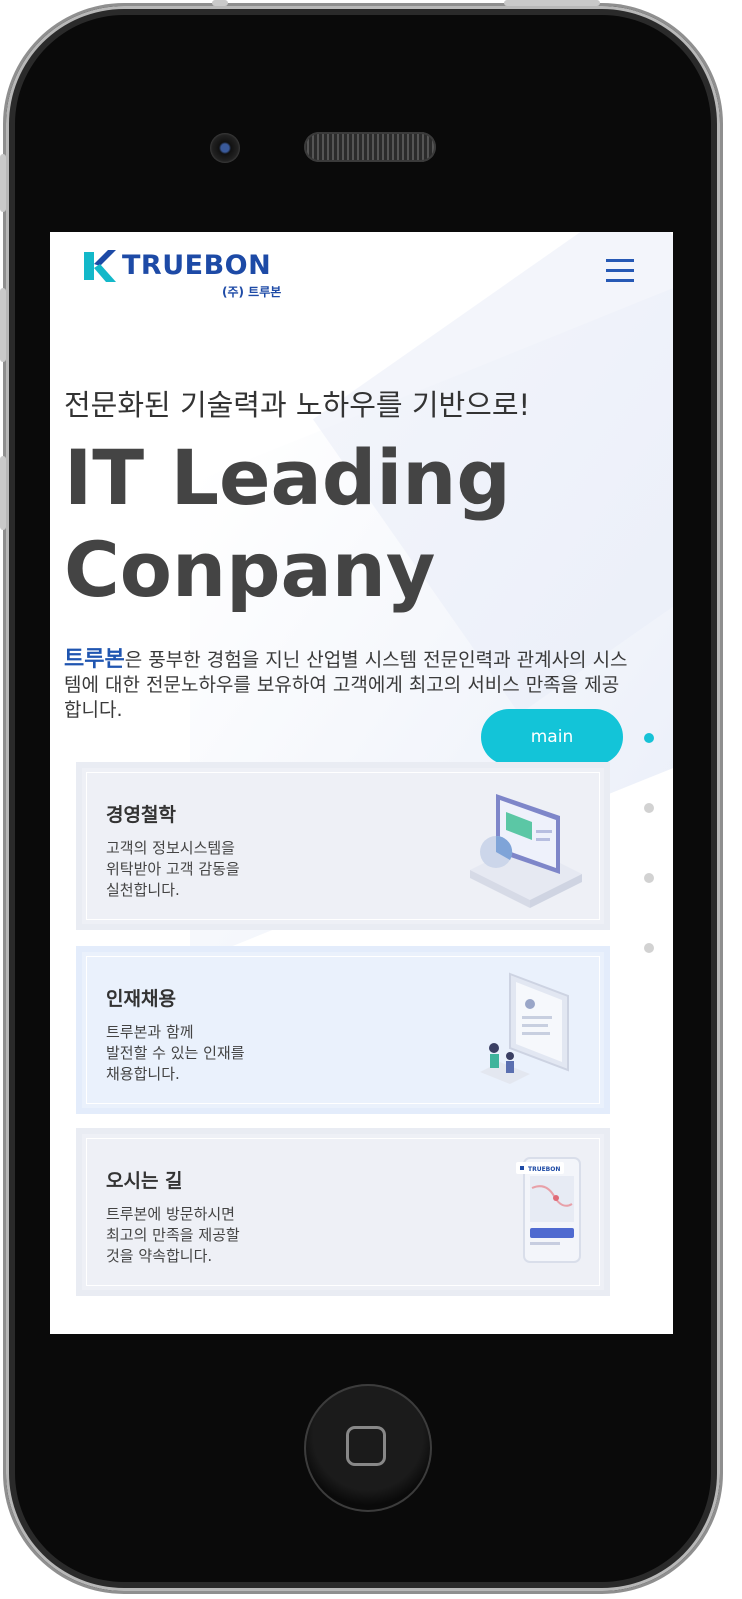 The image size is (742, 1599). Describe the element at coordinates (544, 1169) in the screenshot. I see `mini-logo-text: TRUEBON` at that location.